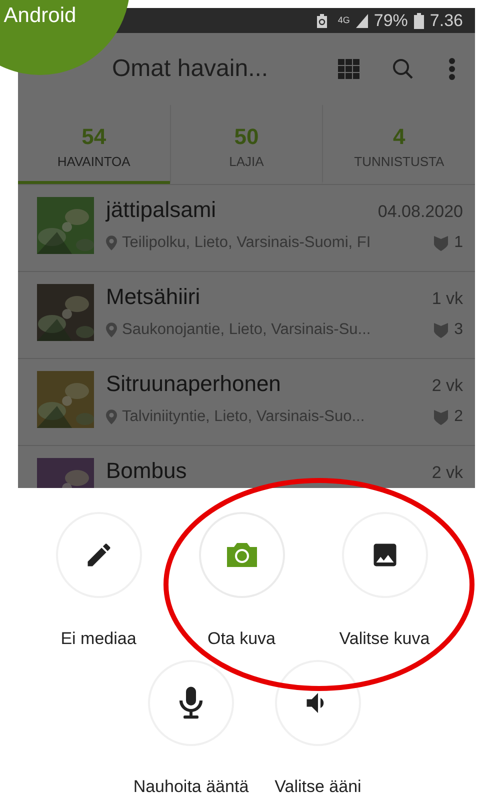 The height and width of the screenshot is (794, 479). What do you see at coordinates (403, 69) in the screenshot?
I see `search-icon` at bounding box center [403, 69].